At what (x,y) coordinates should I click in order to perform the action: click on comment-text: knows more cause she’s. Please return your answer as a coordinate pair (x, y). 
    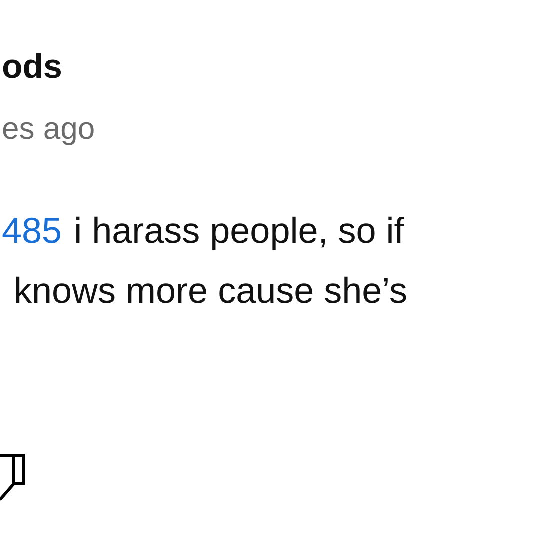
    Looking at the image, I should click on (211, 291).